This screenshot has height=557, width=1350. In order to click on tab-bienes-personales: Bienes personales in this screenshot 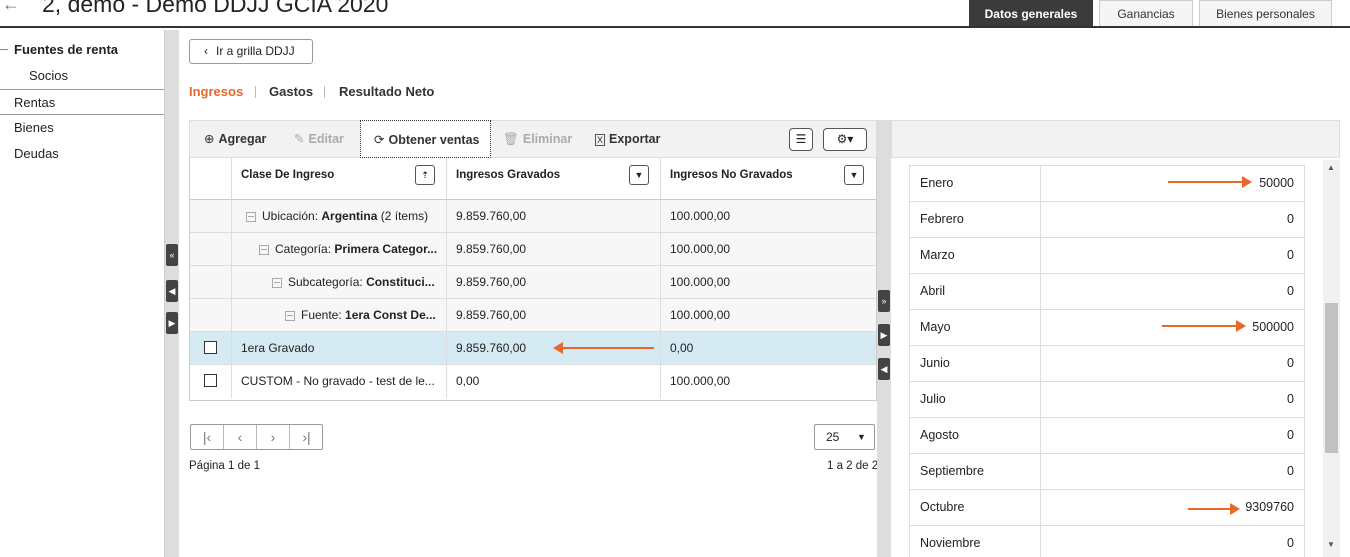, I will do `click(1265, 13)`.